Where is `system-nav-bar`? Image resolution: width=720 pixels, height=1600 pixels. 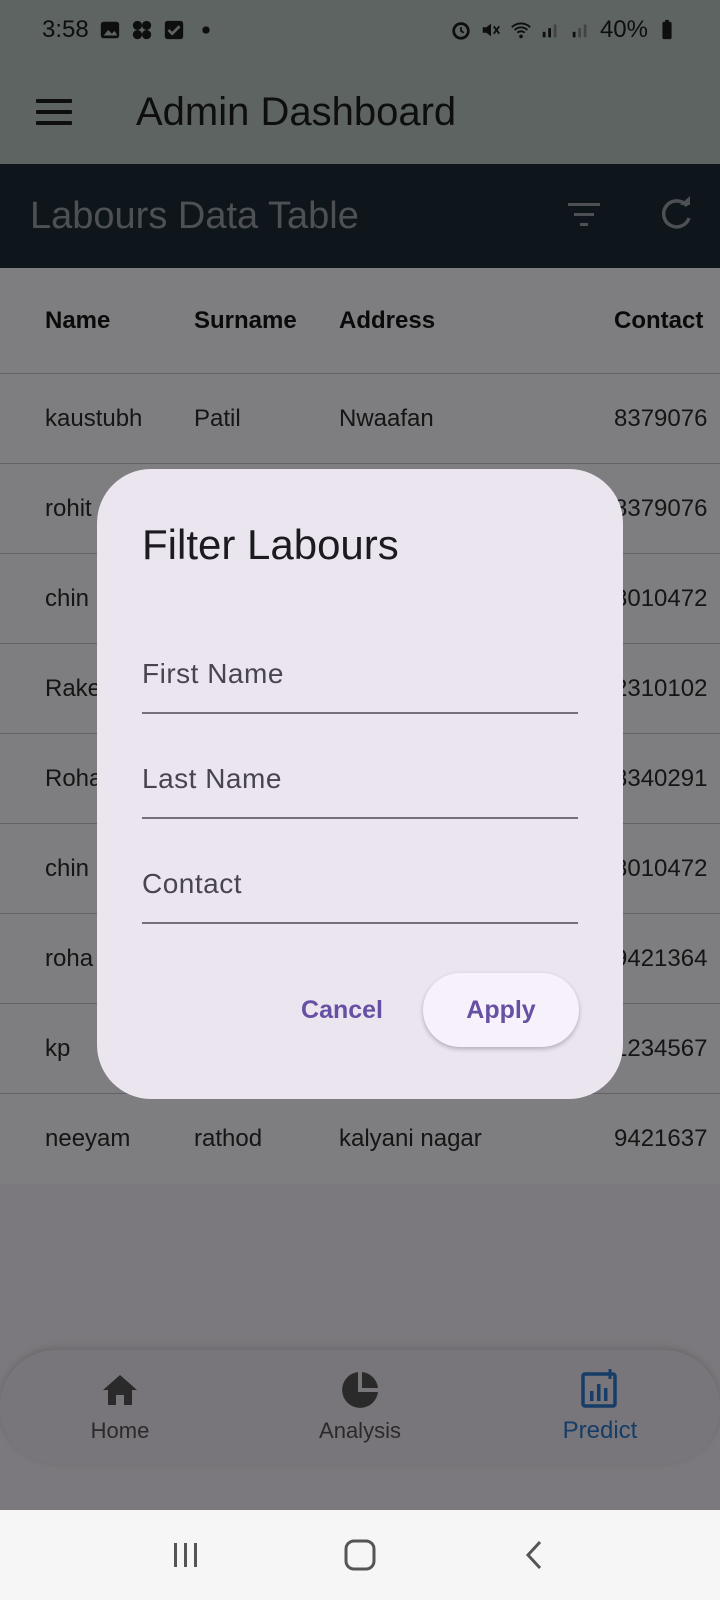 system-nav-bar is located at coordinates (360, 1555).